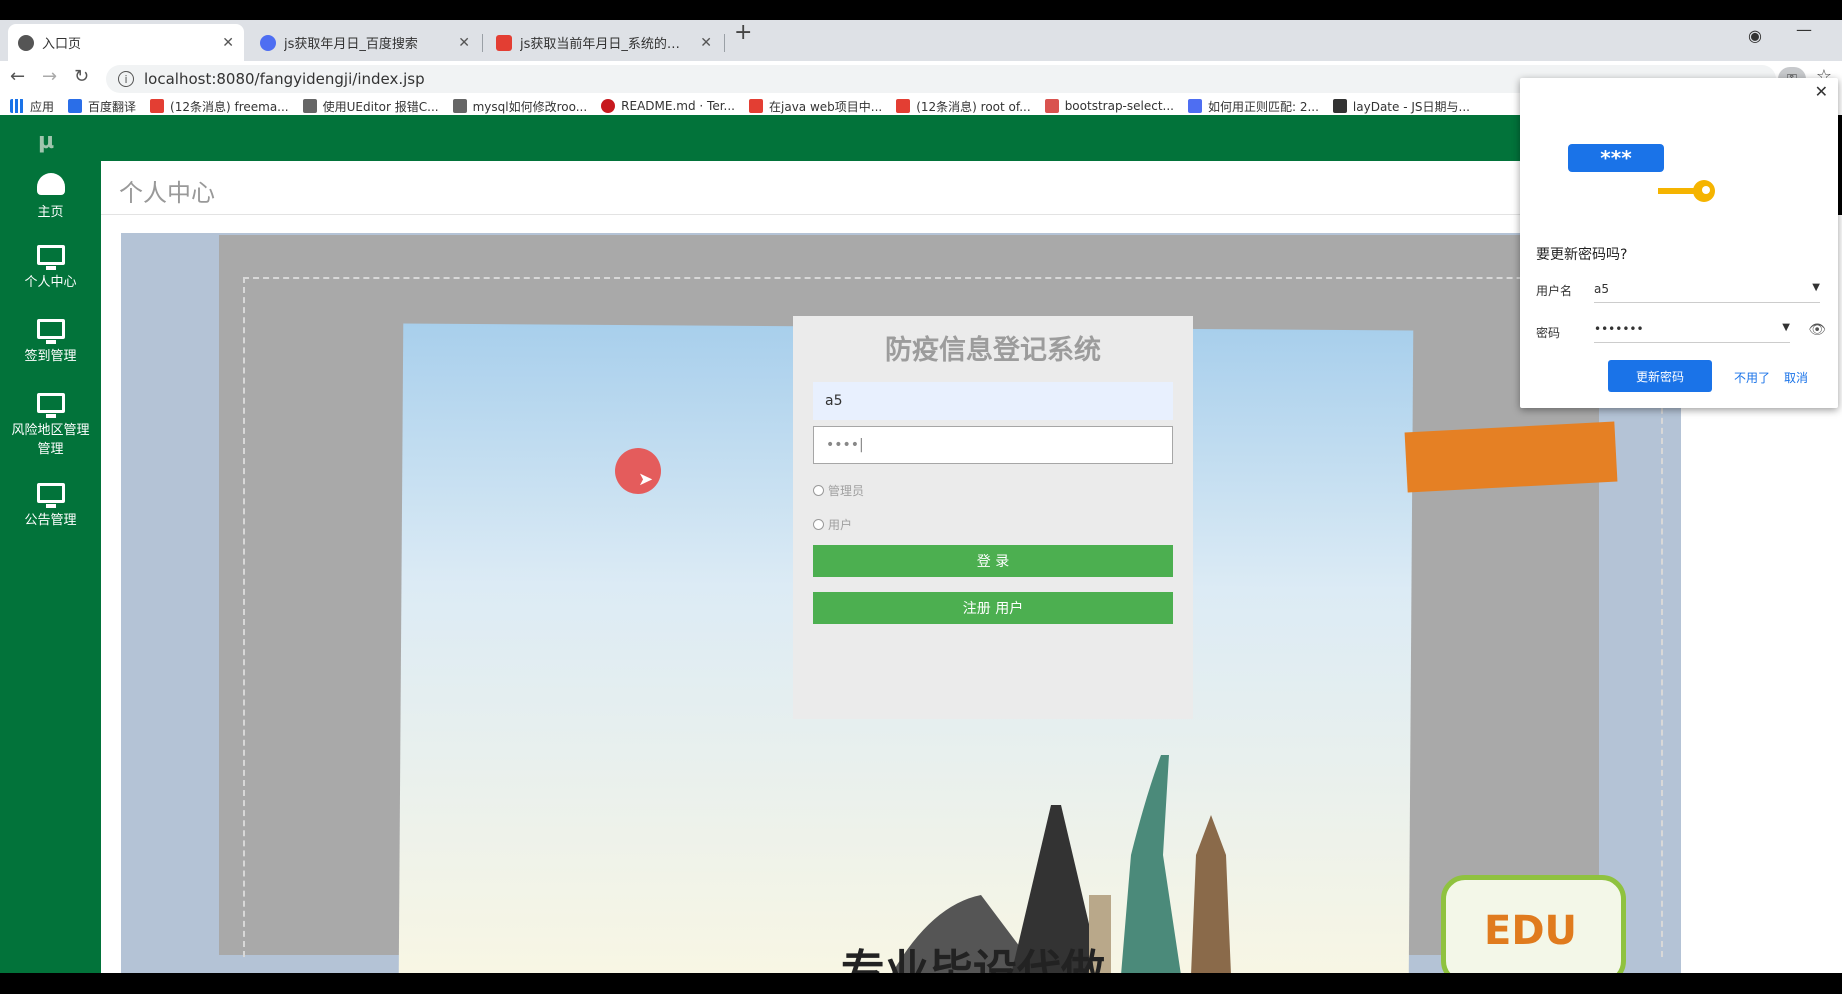 The width and height of the screenshot is (1842, 994). Describe the element at coordinates (46, 141) in the screenshot. I see `logo: µ` at that location.